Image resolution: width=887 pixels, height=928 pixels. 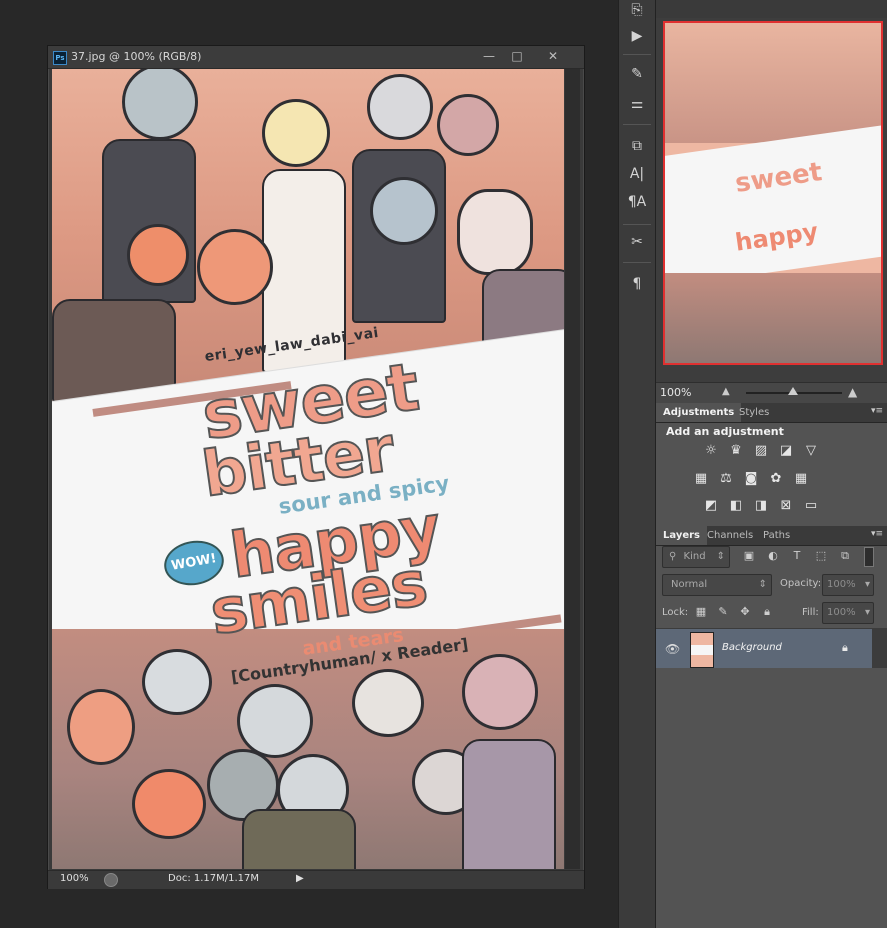 I want to click on lock-position-icon: ✥, so click(x=745, y=612).